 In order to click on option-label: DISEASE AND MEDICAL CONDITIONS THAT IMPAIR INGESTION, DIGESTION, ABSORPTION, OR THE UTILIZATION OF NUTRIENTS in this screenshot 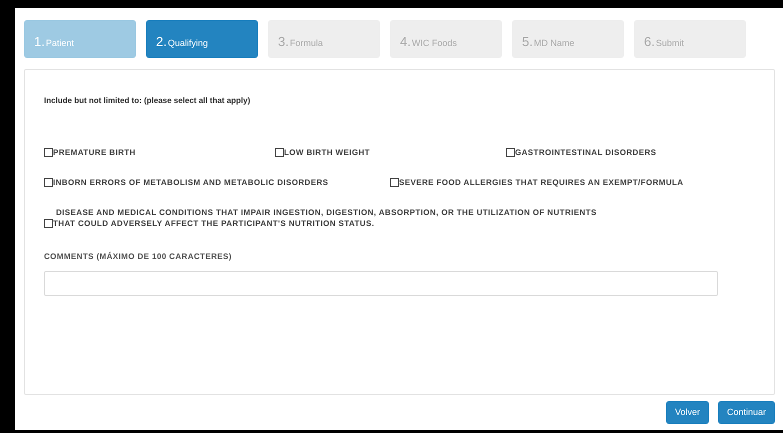, I will do `click(326, 212)`.